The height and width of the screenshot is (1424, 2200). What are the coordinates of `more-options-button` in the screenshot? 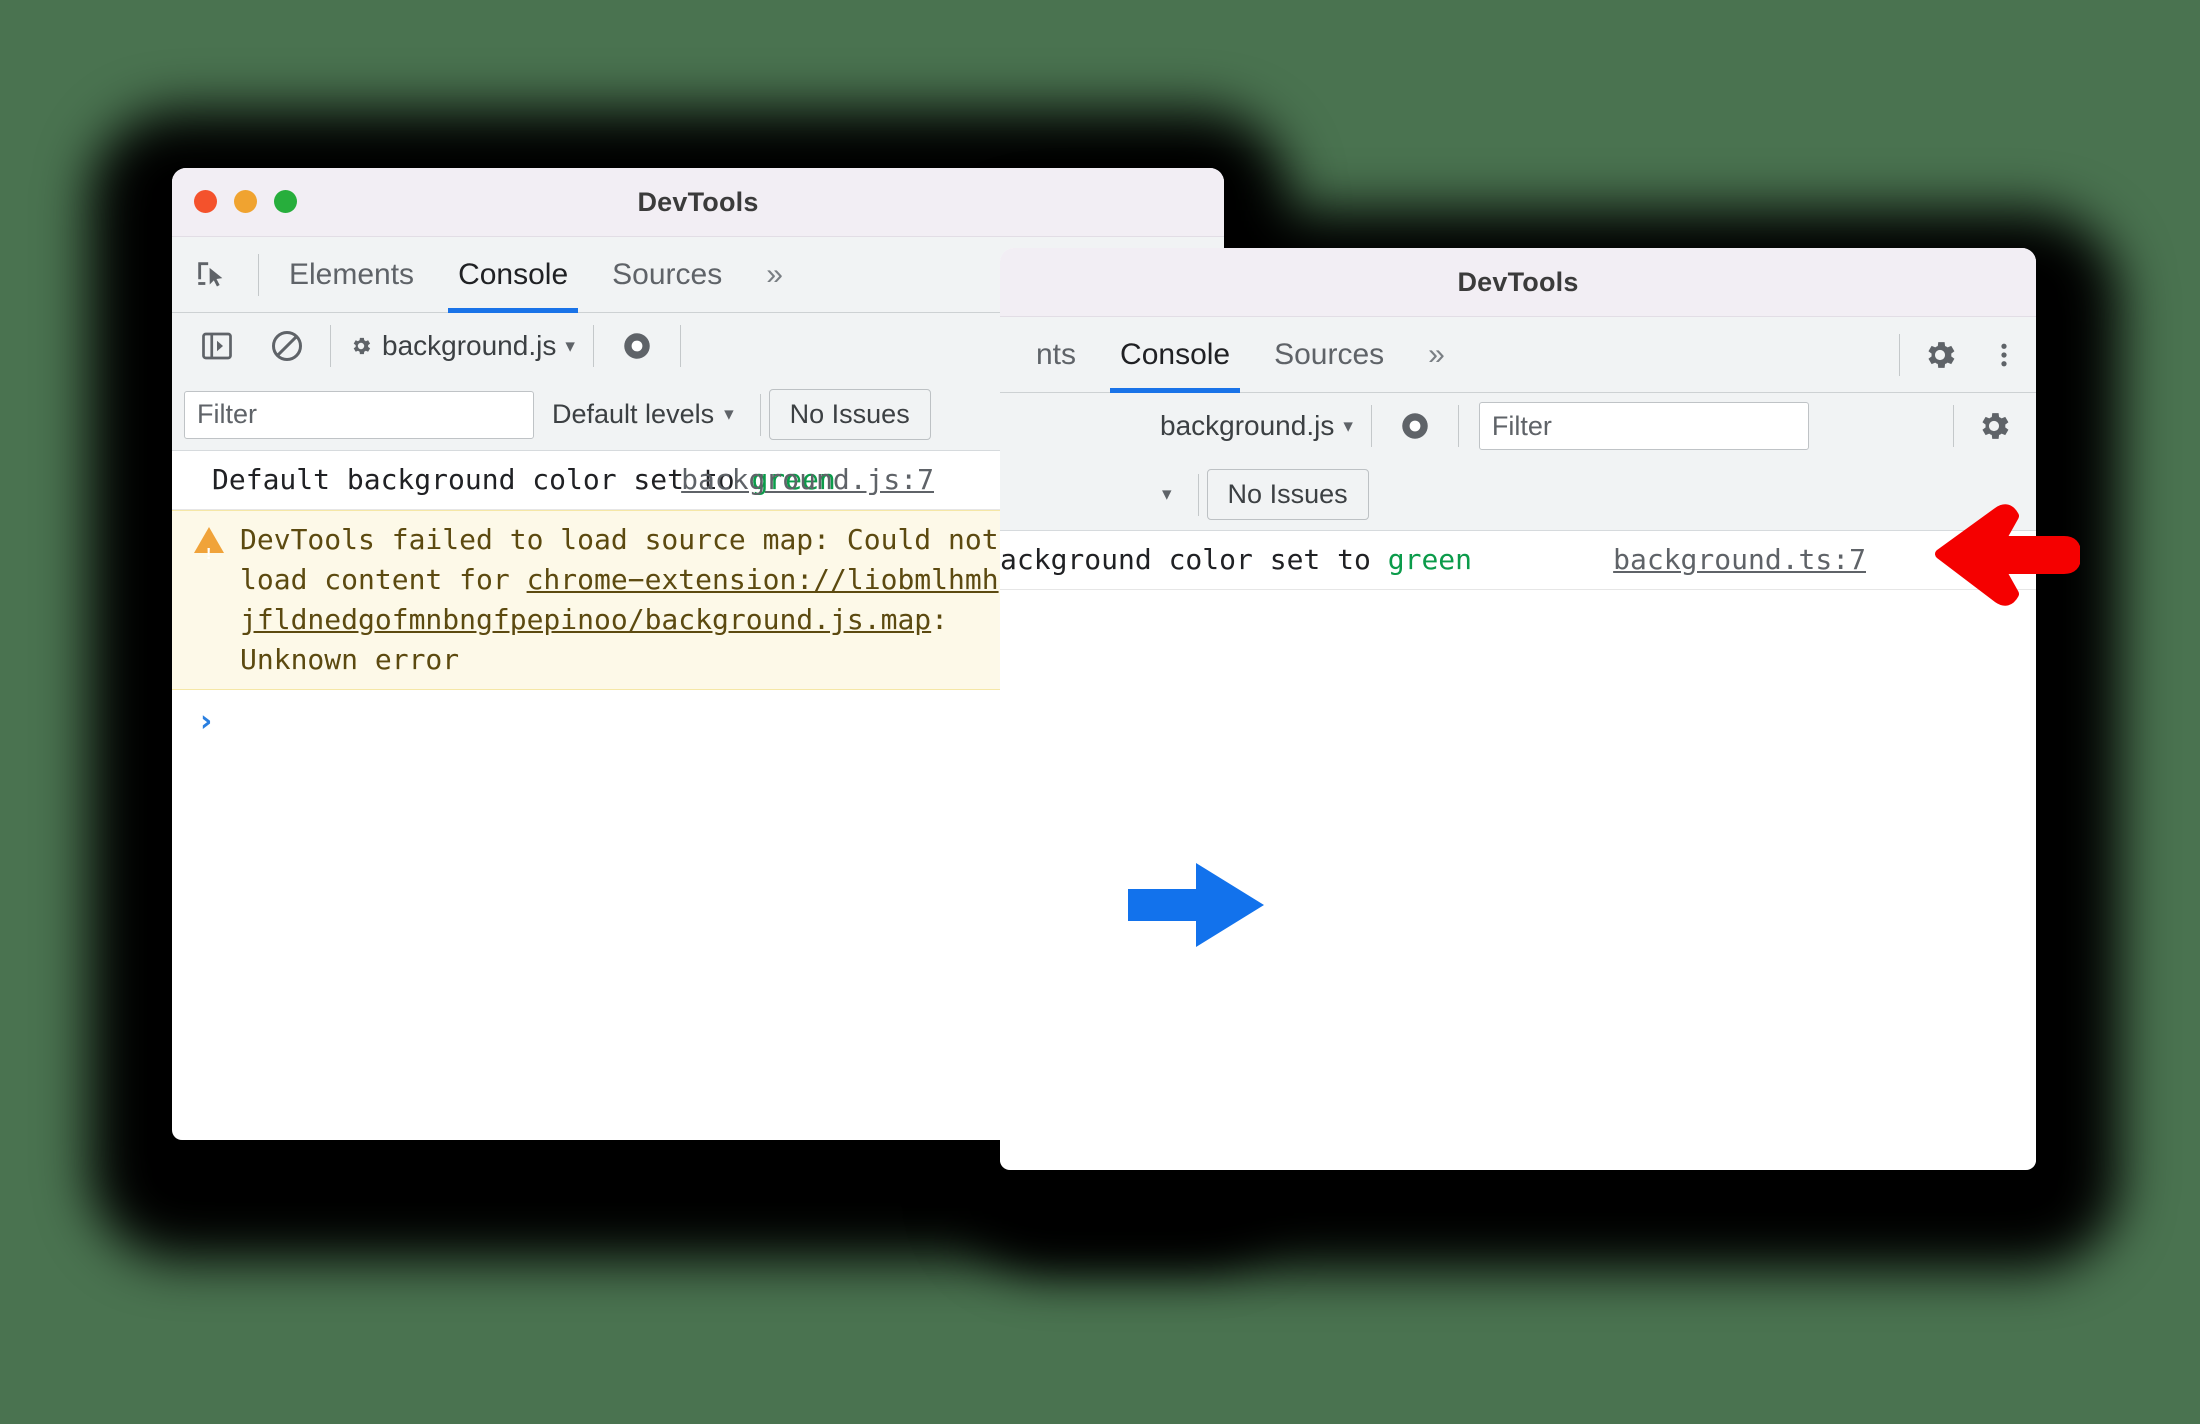 It's located at (2004, 354).